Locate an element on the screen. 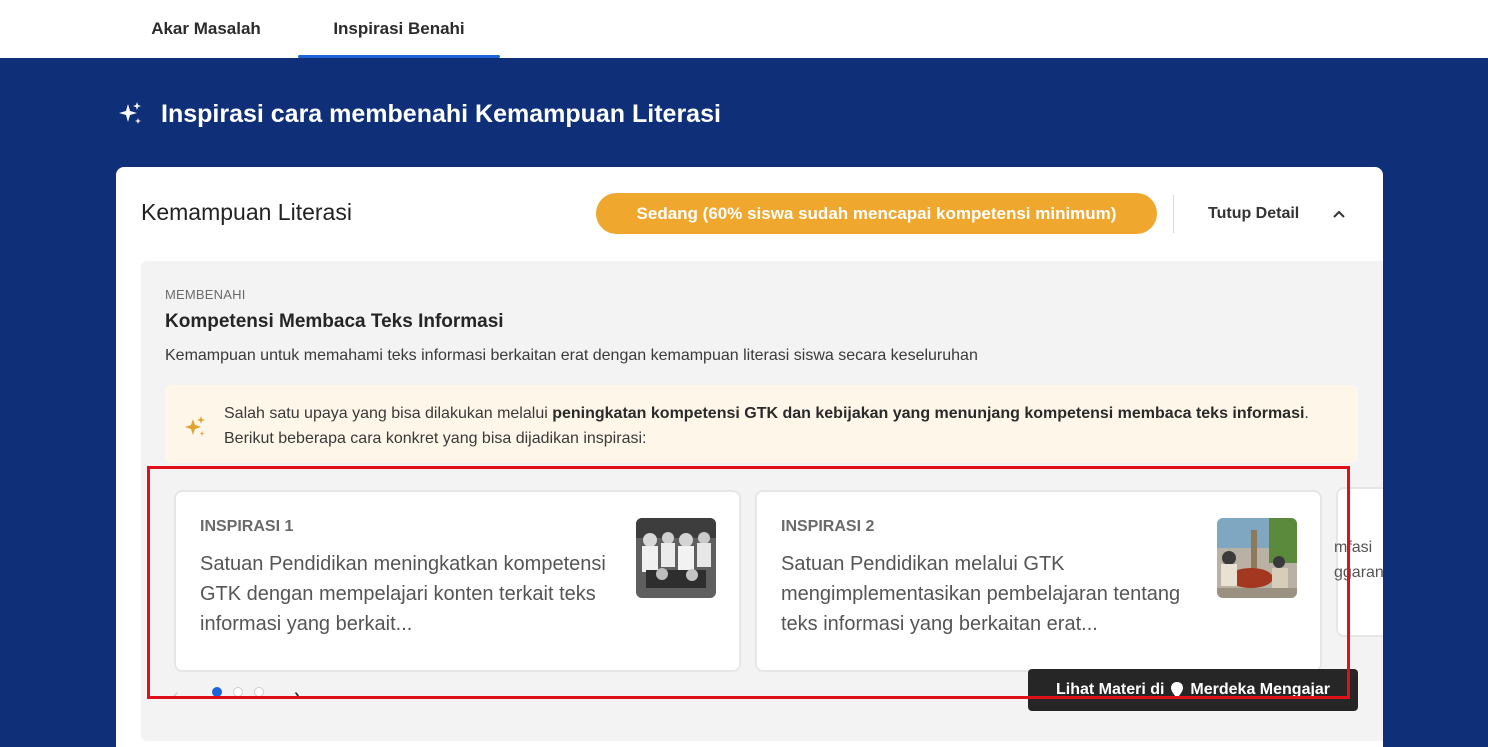 This screenshot has width=1488, height=747. merdeka-mengajar-logo-icon is located at coordinates (1177, 690).